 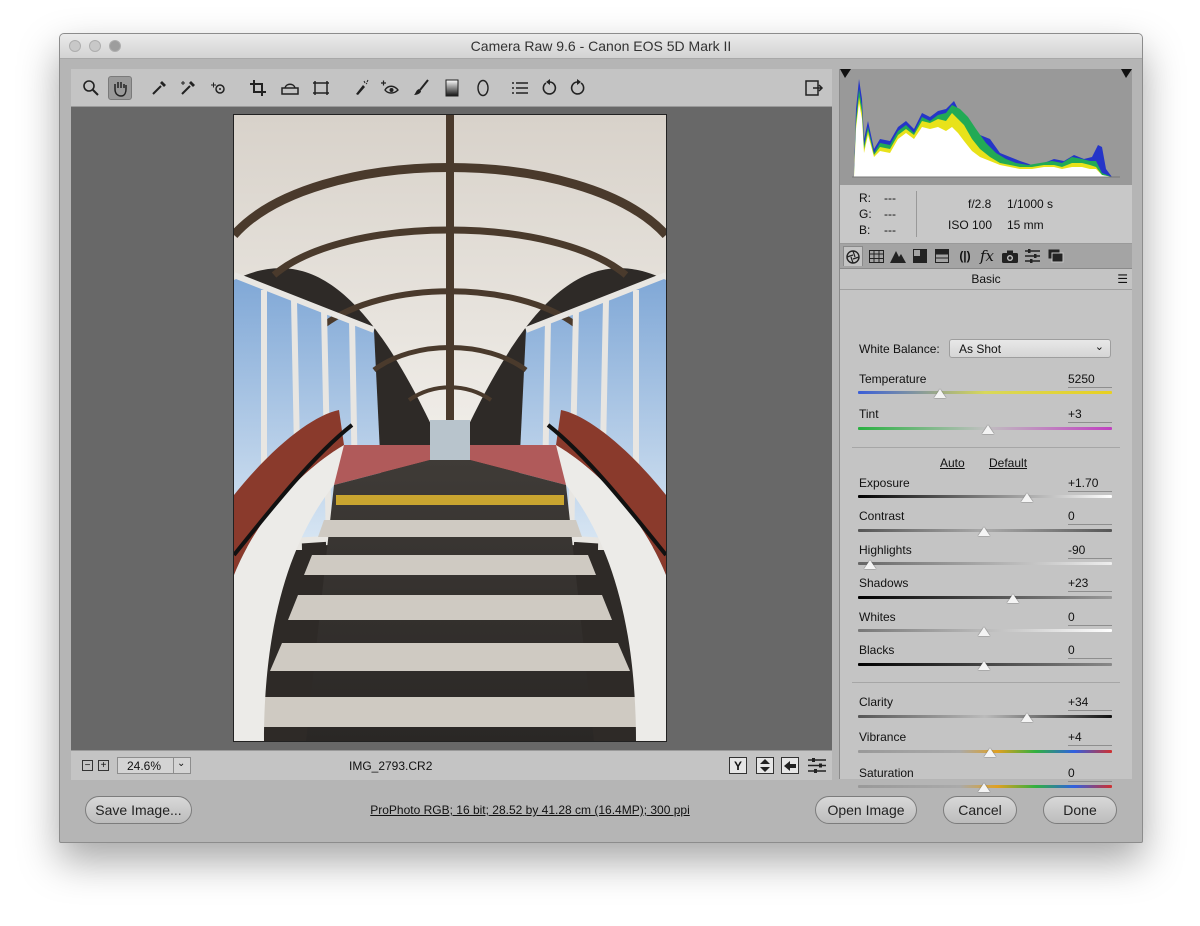 I want to click on contrast-slider-thumb, so click(x=984, y=531).